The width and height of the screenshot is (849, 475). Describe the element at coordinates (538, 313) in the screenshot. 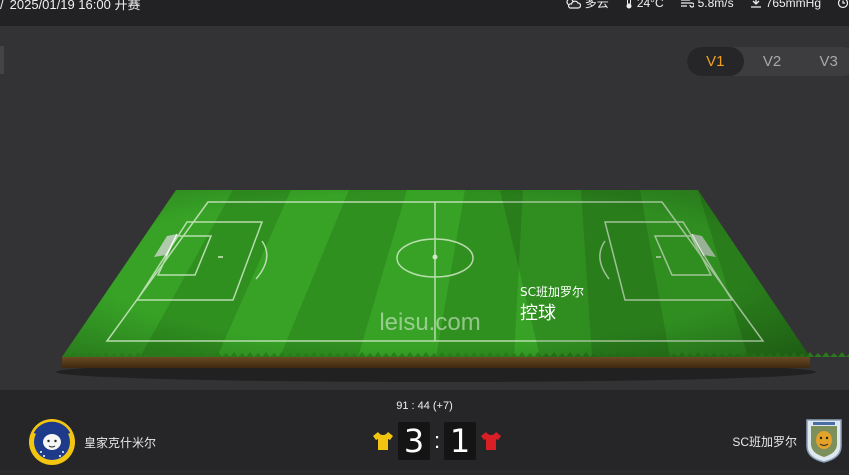

I see `possession-status-label: 控球` at that location.